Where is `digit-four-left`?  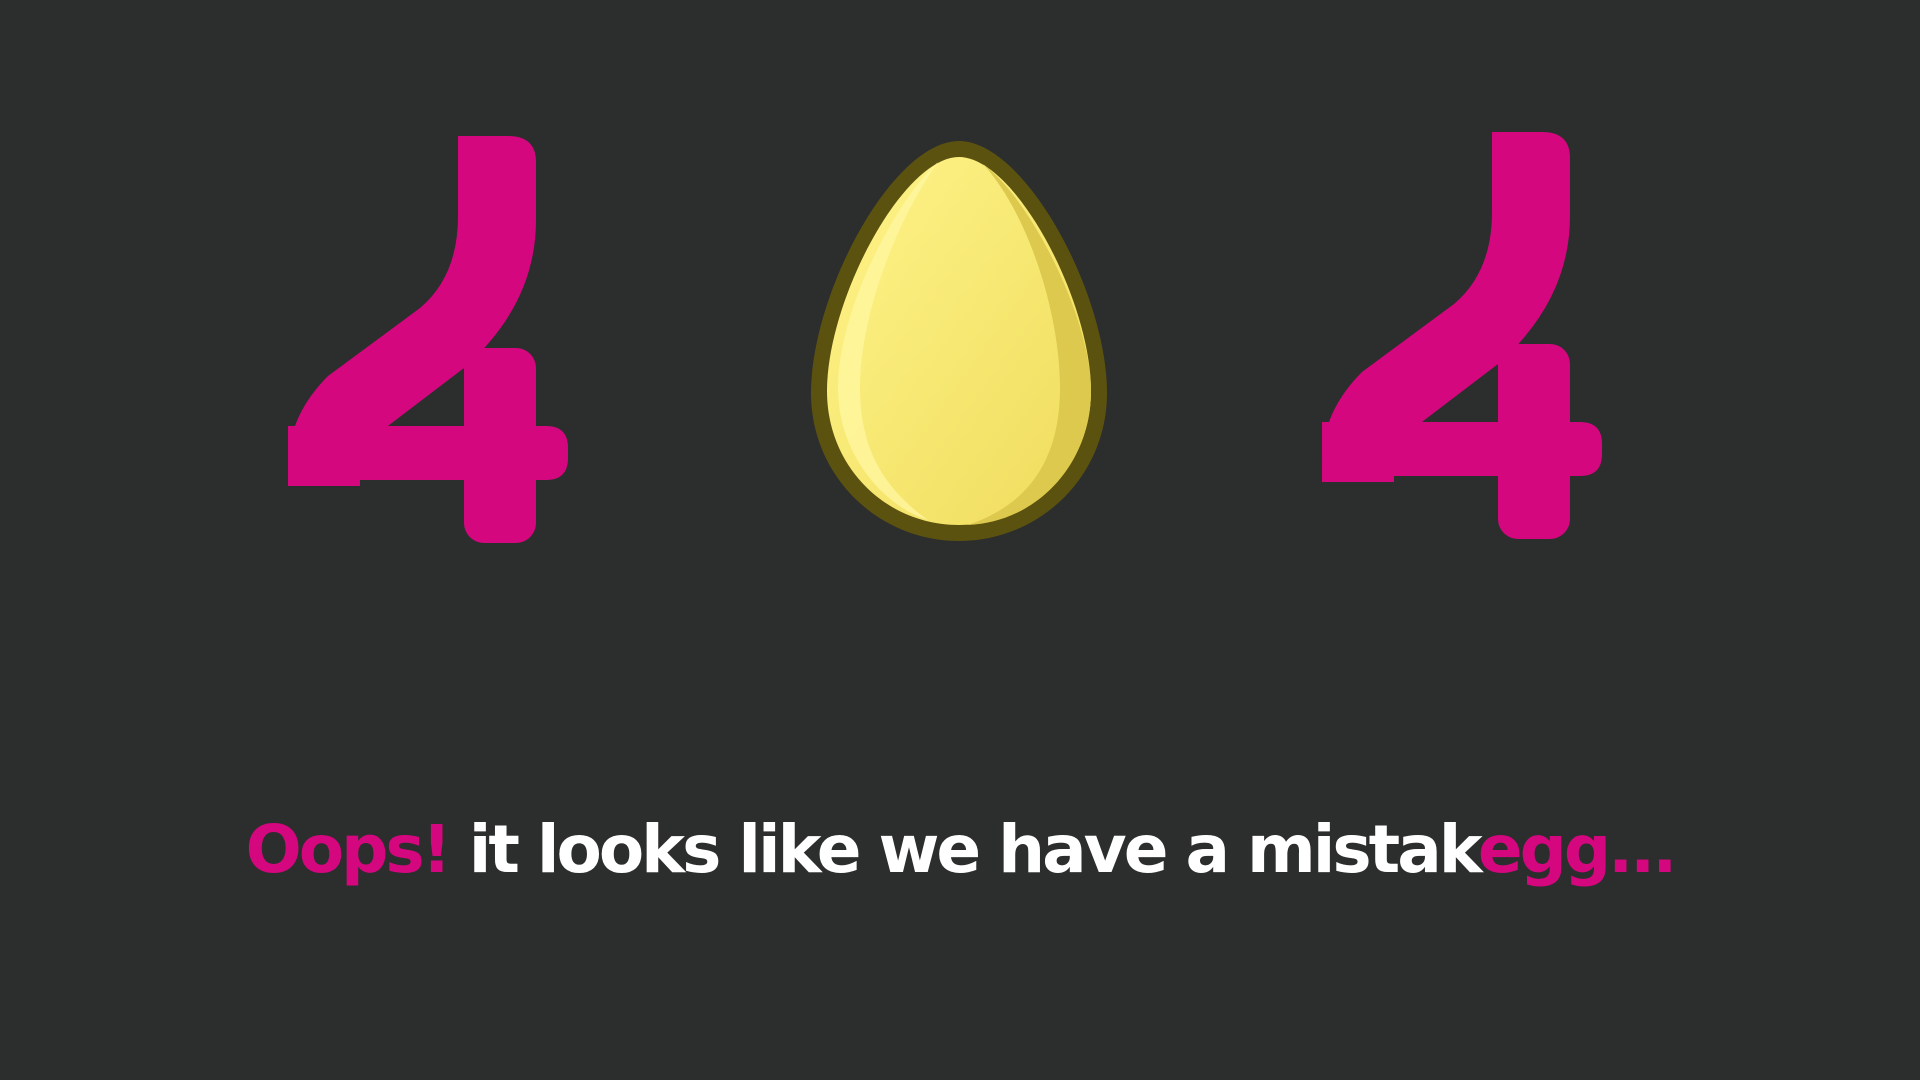
digit-four-left is located at coordinates (428, 339).